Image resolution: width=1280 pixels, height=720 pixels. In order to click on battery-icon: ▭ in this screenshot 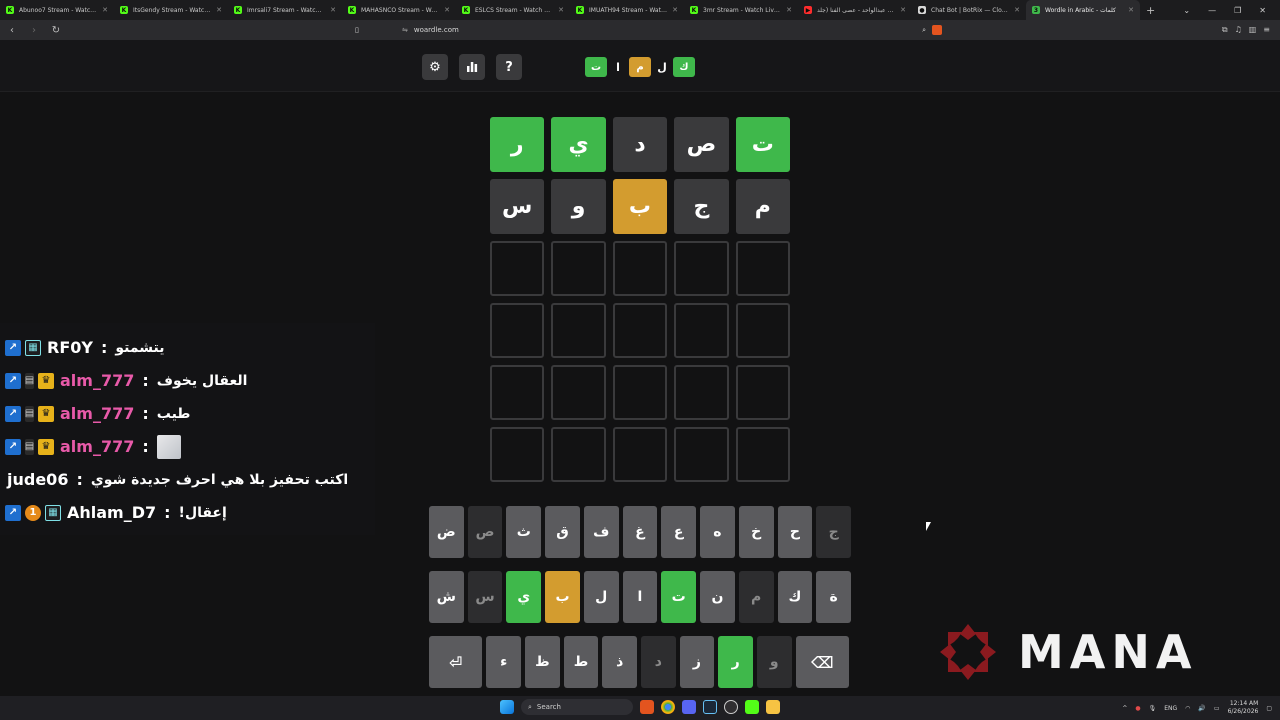, I will do `click(1217, 708)`.